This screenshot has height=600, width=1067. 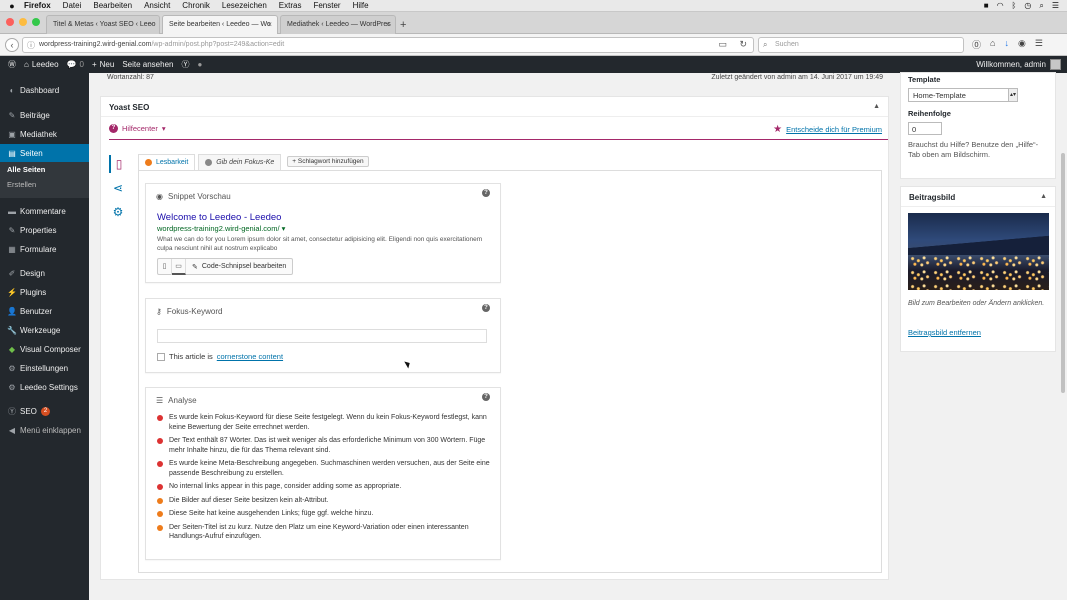 What do you see at coordinates (147, 64) in the screenshot?
I see `view-page-link: Seite ansehen` at bounding box center [147, 64].